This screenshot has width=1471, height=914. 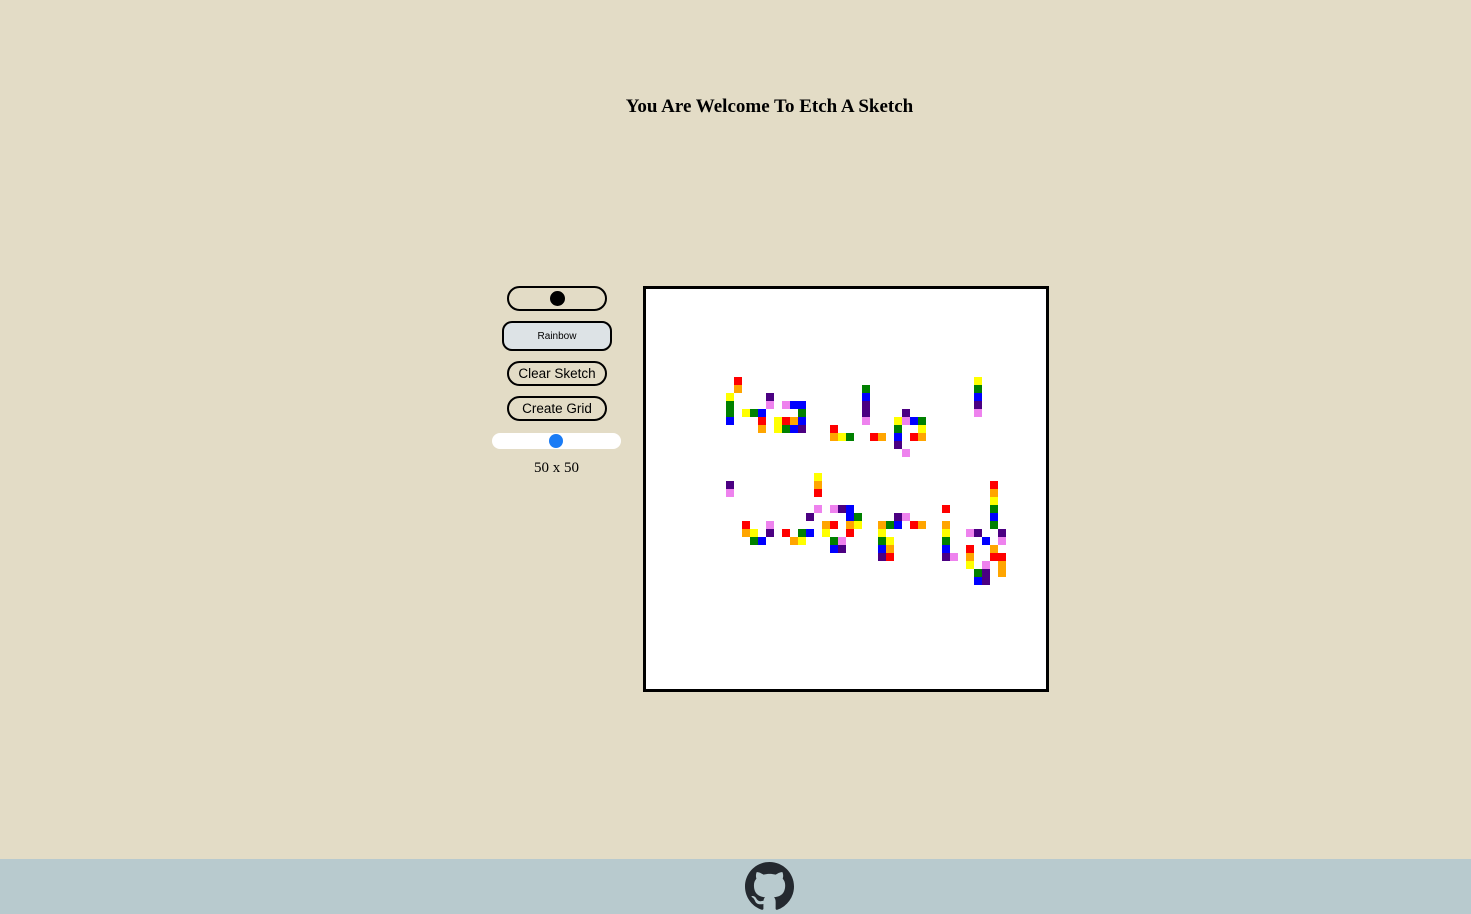 I want to click on slider-thumb, so click(x=555, y=441).